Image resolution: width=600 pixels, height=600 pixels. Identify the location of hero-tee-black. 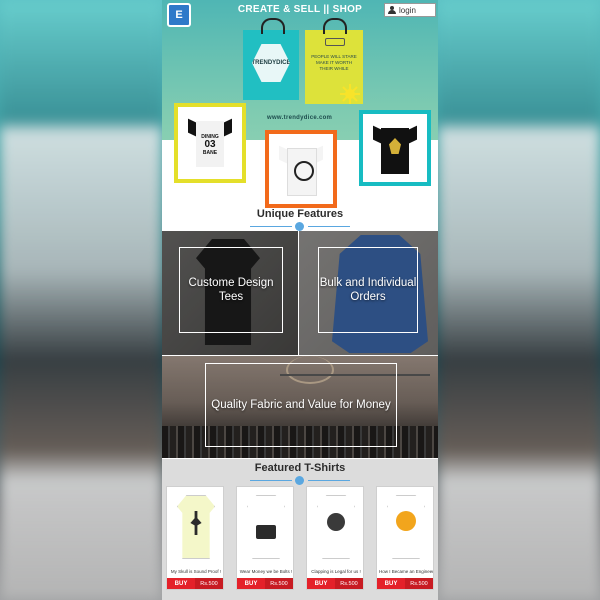
(395, 148).